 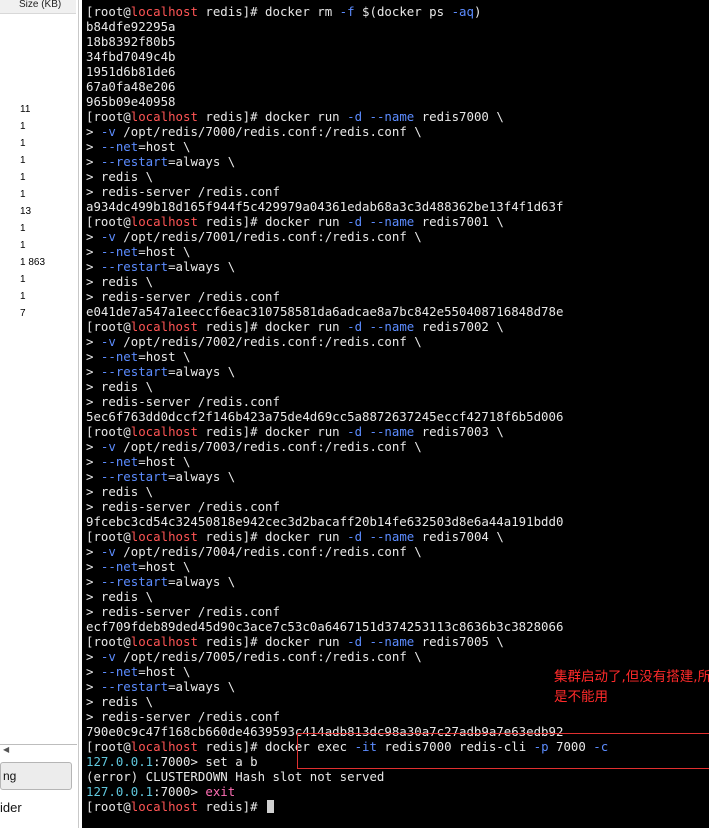 What do you see at coordinates (268, 446) in the screenshot?
I see `terminal-text-segment: /opt/redis/7003/redis.conf:/redis.conf \` at bounding box center [268, 446].